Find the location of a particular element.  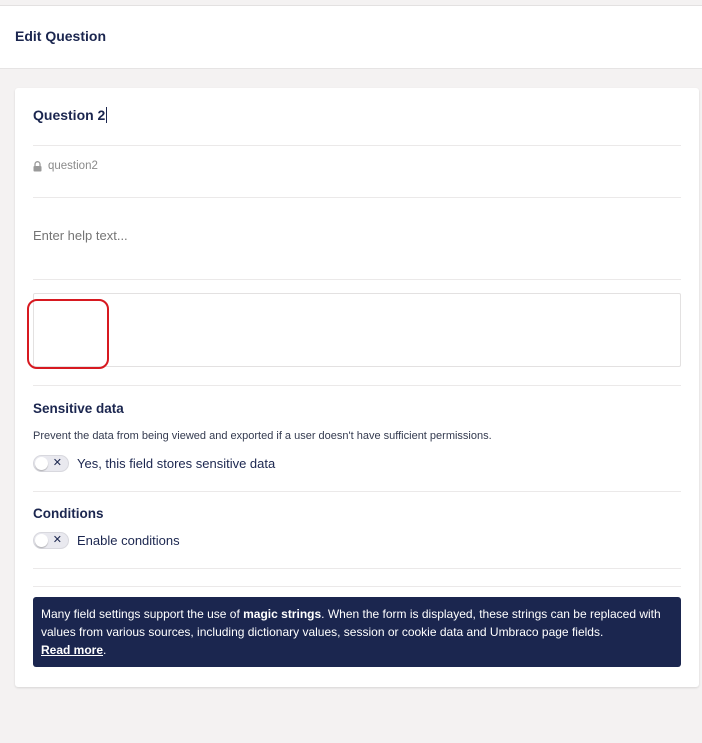

sensitive-data-heading: Sensitive data is located at coordinates (78, 408).